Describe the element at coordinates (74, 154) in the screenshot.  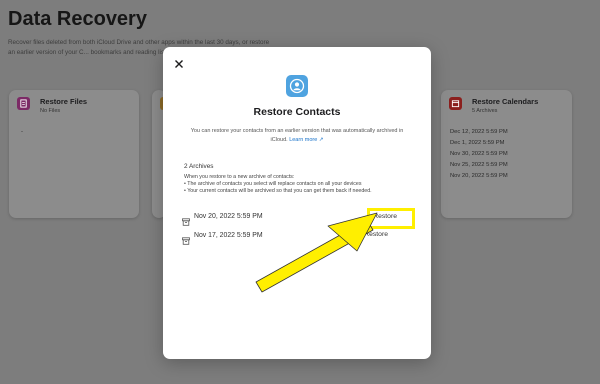
I see `restore-files-card: Restore Files No Files -` at that location.